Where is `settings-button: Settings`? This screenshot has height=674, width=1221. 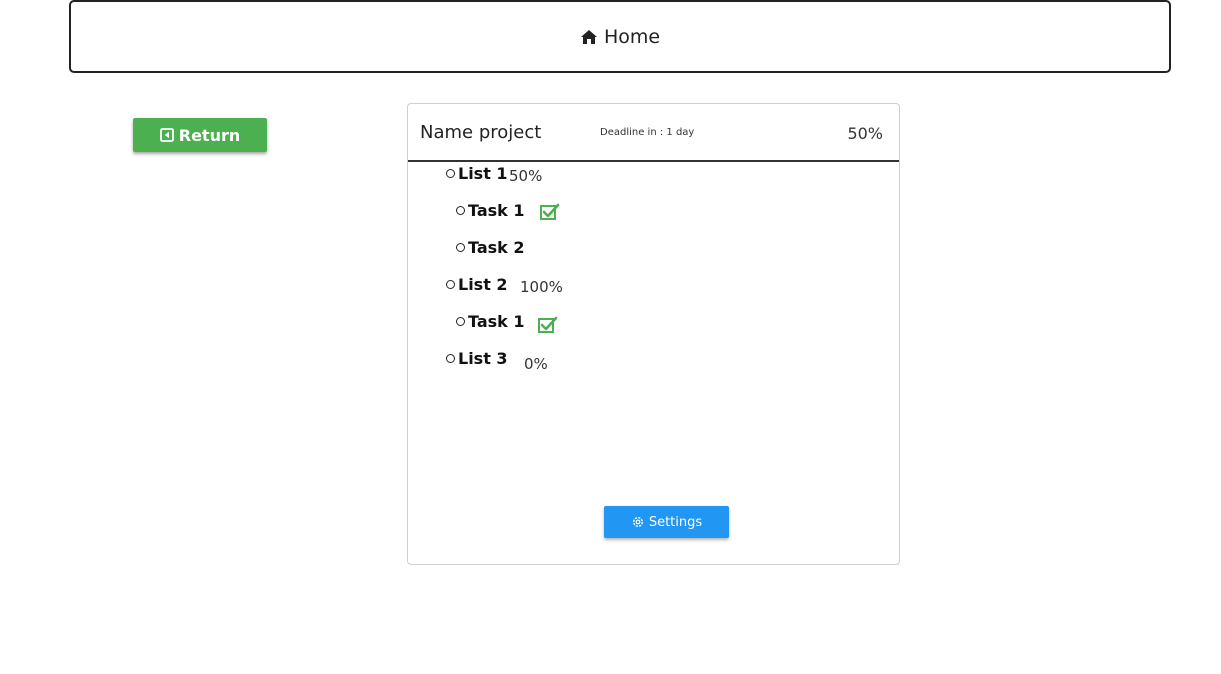 settings-button: Settings is located at coordinates (666, 522).